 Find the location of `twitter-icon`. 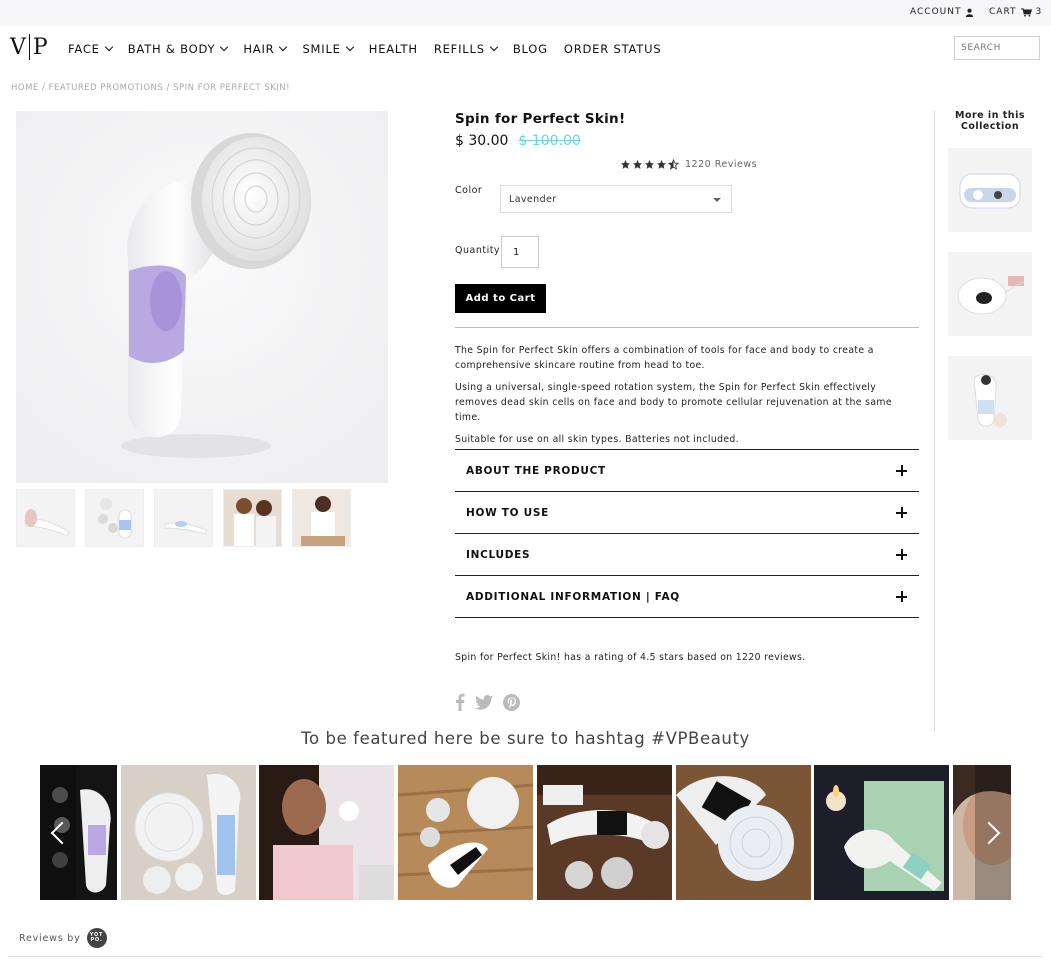

twitter-icon is located at coordinates (484, 702).